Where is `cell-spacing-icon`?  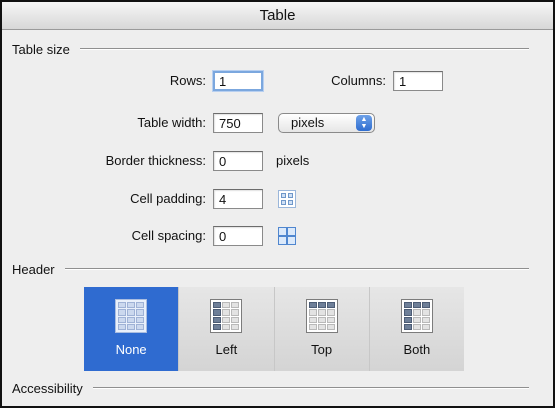
cell-spacing-icon is located at coordinates (287, 236).